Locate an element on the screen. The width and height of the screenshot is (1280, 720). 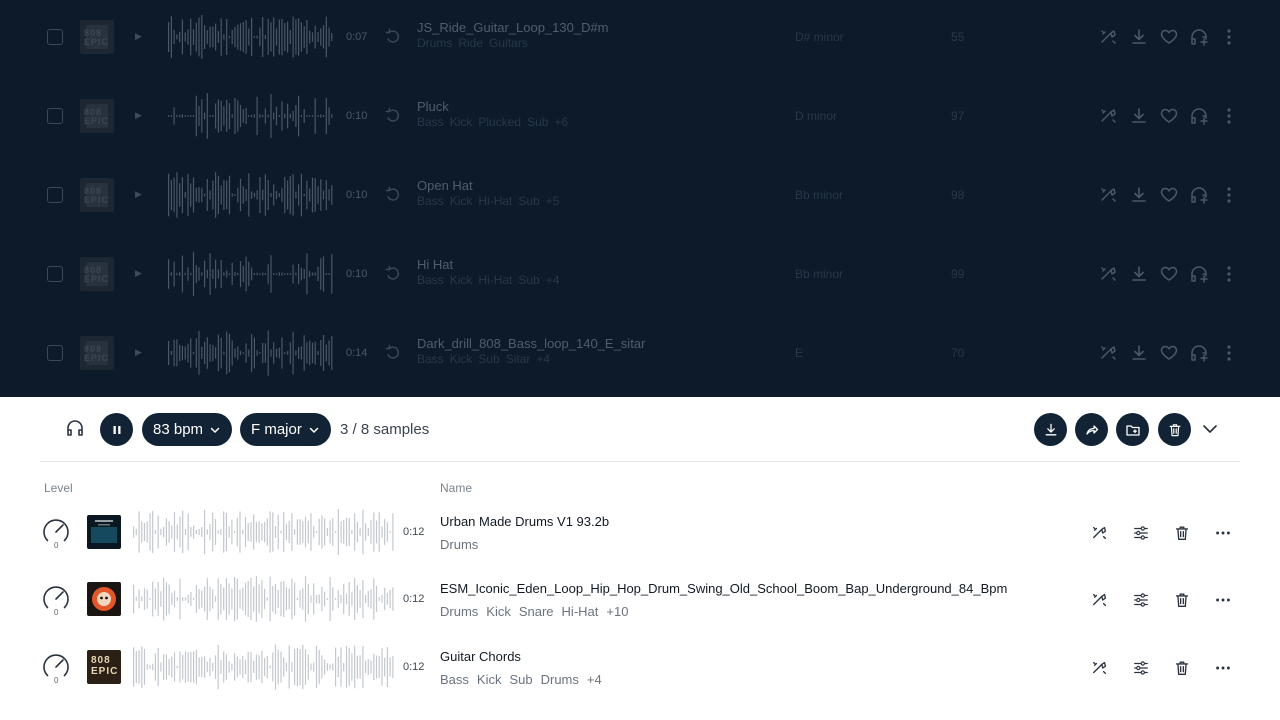
sample-name: Pluck is located at coordinates (433, 106).